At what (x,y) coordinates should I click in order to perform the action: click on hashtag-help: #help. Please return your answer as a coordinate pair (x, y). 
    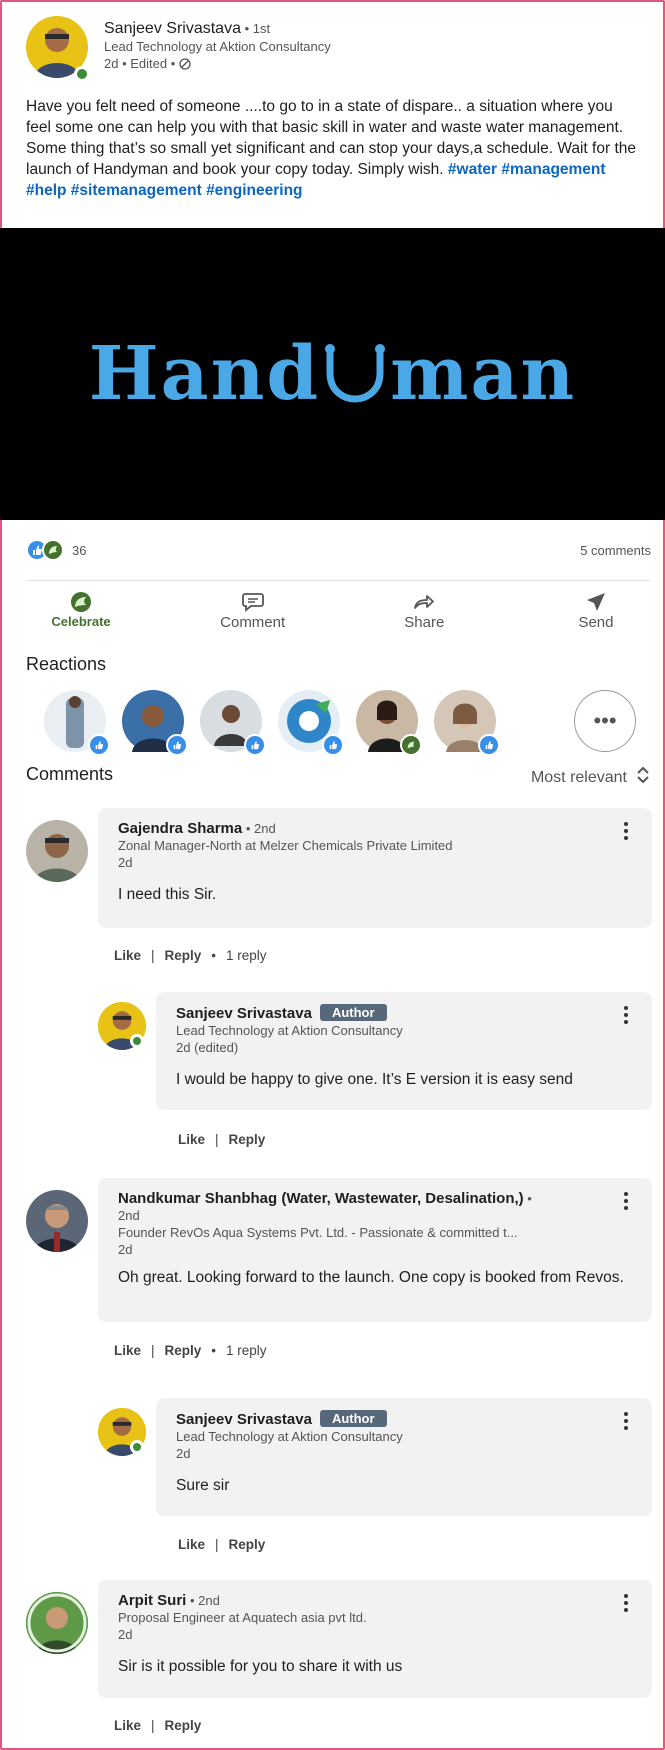
    Looking at the image, I should click on (46, 190).